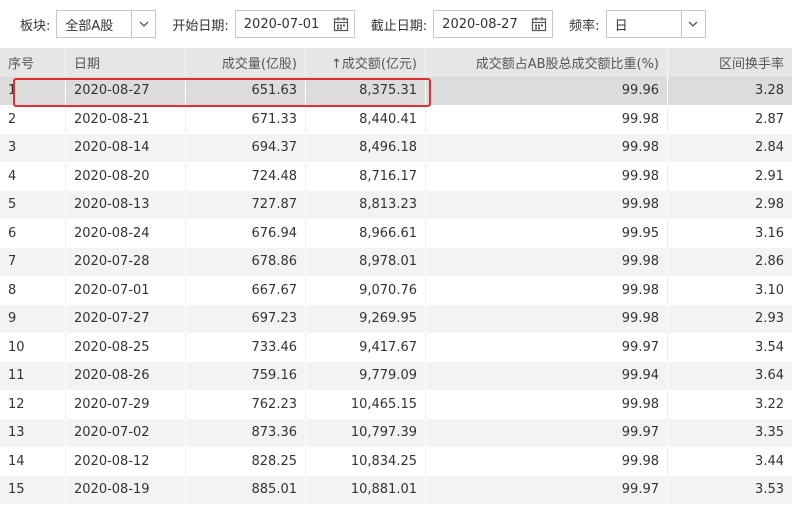 Image resolution: width=792 pixels, height=512 pixels. What do you see at coordinates (246, 404) in the screenshot?
I see `cell-volume: 762.23` at bounding box center [246, 404].